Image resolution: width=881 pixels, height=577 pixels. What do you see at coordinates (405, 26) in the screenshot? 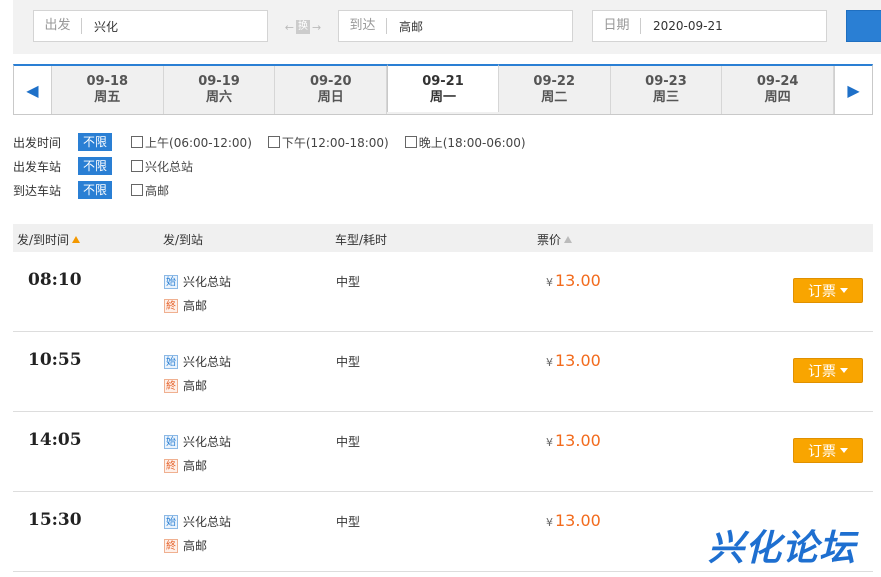
I see `to-value: 高邮` at bounding box center [405, 26].